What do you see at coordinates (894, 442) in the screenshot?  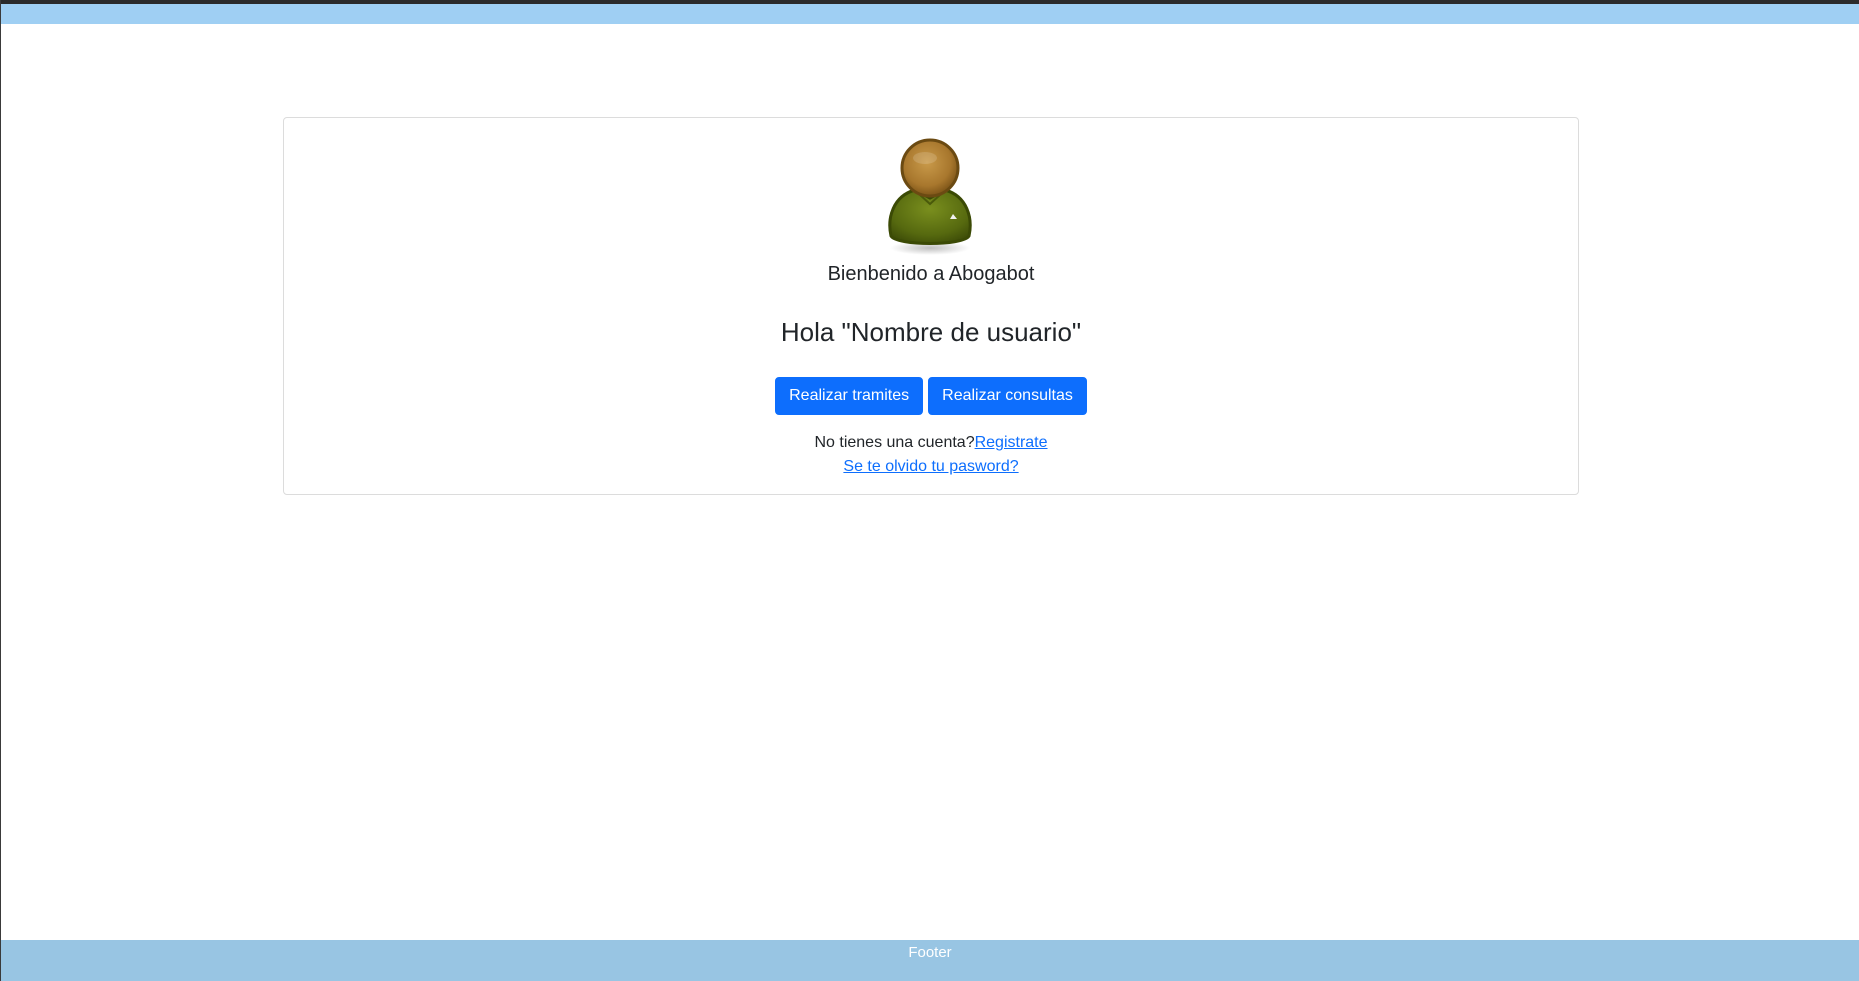 I see `no-account-text: No tienes una cuenta?` at bounding box center [894, 442].